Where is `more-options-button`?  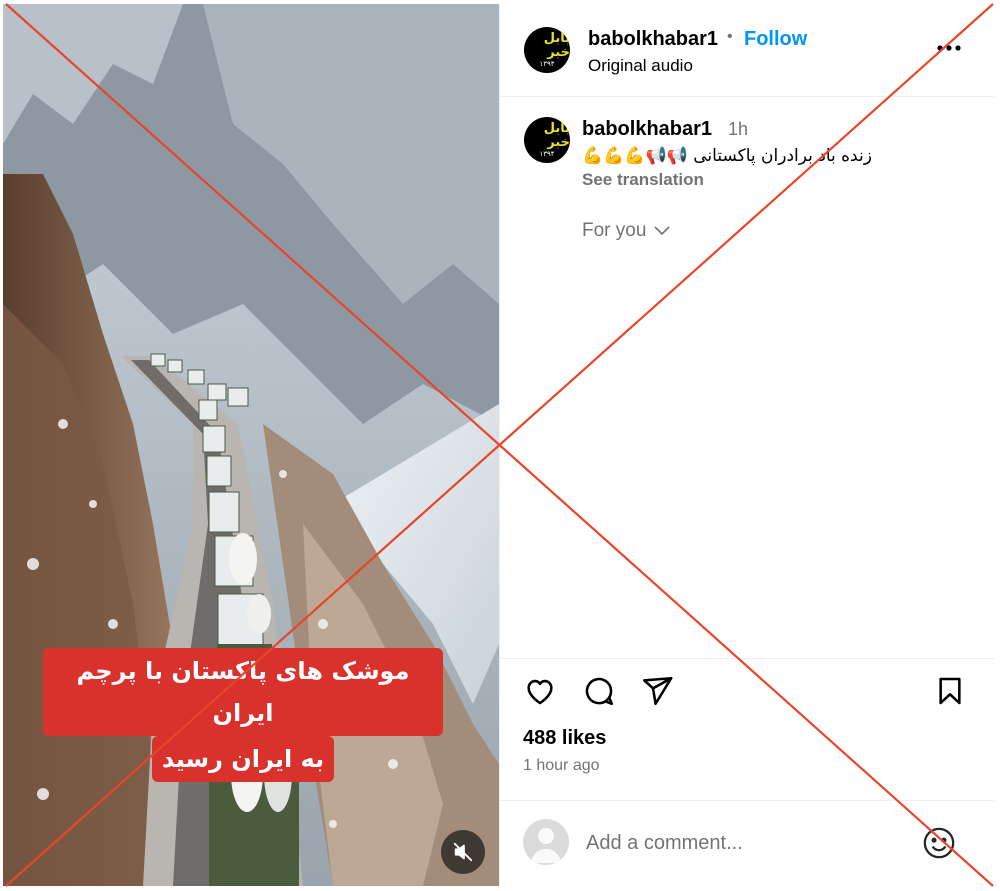
more-options-button is located at coordinates (949, 46).